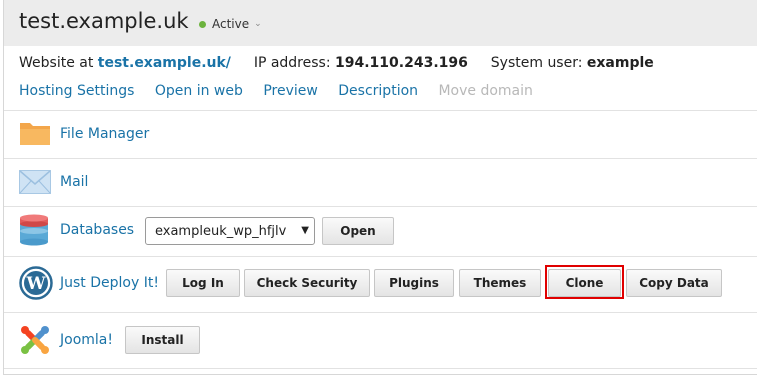  I want to click on system-user-value: example, so click(620, 63).